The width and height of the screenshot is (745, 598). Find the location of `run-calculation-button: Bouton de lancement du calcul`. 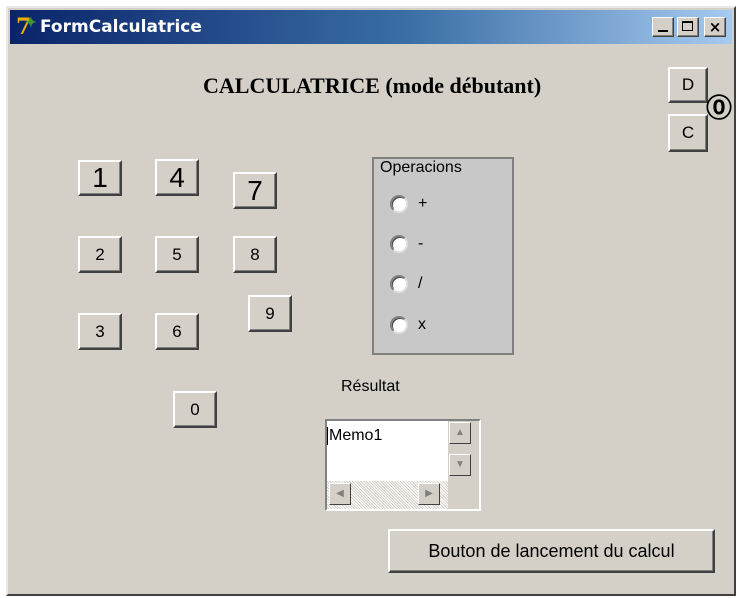

run-calculation-button: Bouton de lancement du calcul is located at coordinates (551, 551).